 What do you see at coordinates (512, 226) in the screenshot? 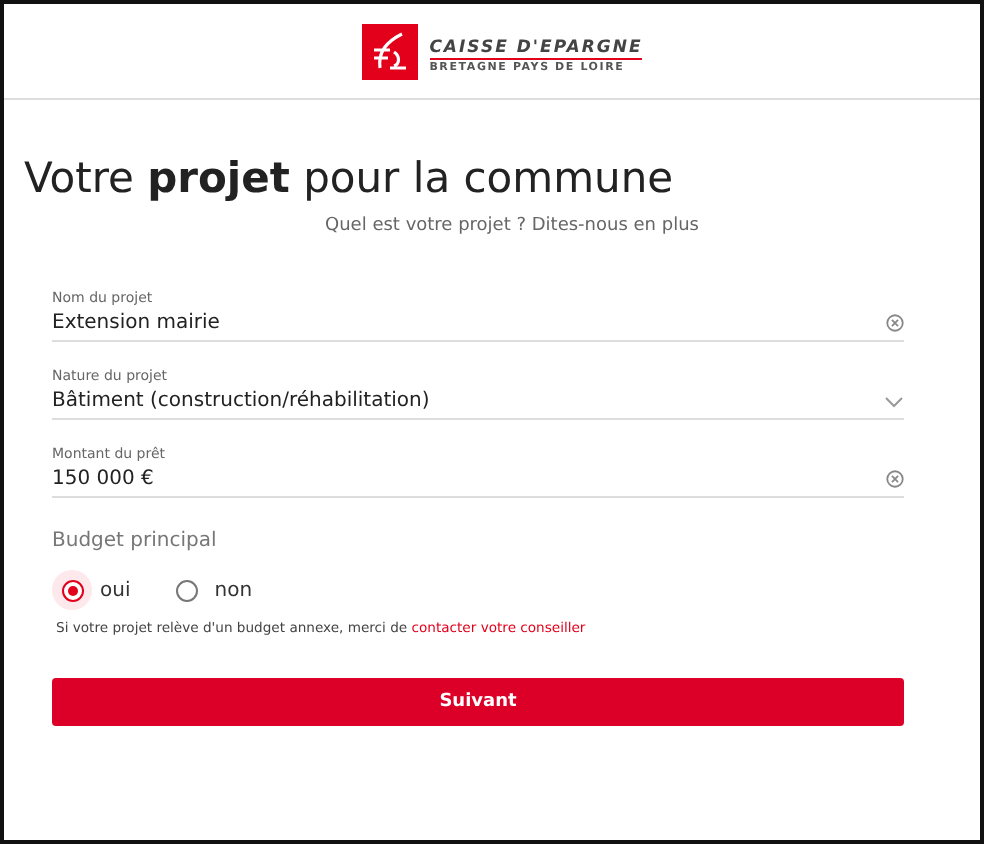
I see `page-subtitle: Quel est votre projet ? Dites-nous en plus` at bounding box center [512, 226].